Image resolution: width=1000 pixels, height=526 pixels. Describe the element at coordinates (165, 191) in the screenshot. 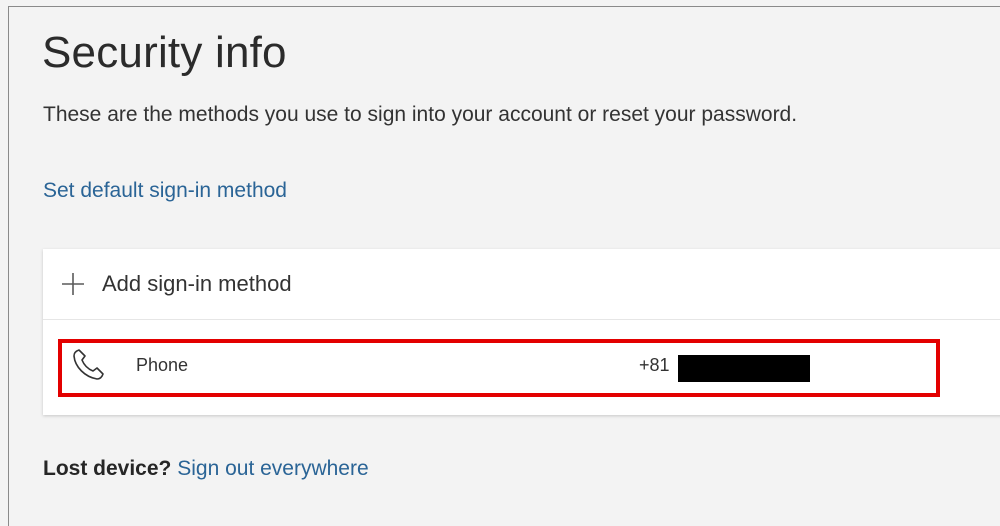

I see `set-default-sign-in-link: Set default sign-in method` at that location.